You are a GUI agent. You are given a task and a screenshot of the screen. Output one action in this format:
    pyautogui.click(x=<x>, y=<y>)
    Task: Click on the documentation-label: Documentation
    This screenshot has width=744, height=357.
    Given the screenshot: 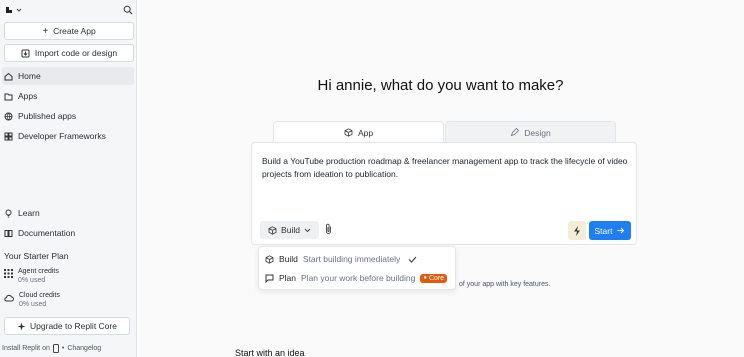 What is the action you would take?
    pyautogui.click(x=47, y=233)
    